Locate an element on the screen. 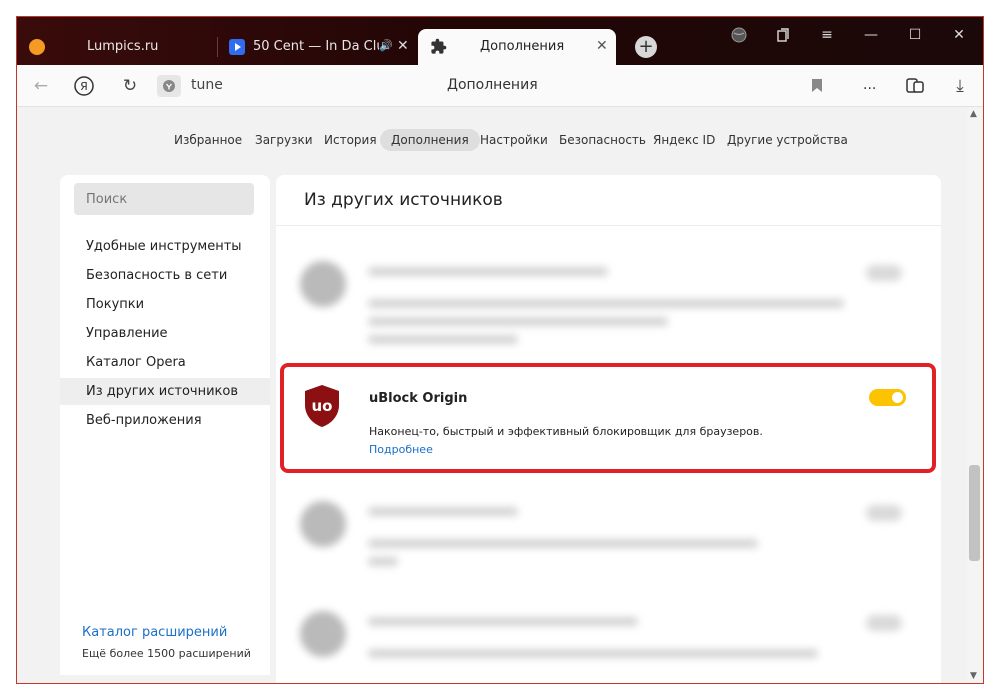 Image resolution: width=1000 pixels, height=700 pixels. page-title: Дополнения is located at coordinates (492, 85).